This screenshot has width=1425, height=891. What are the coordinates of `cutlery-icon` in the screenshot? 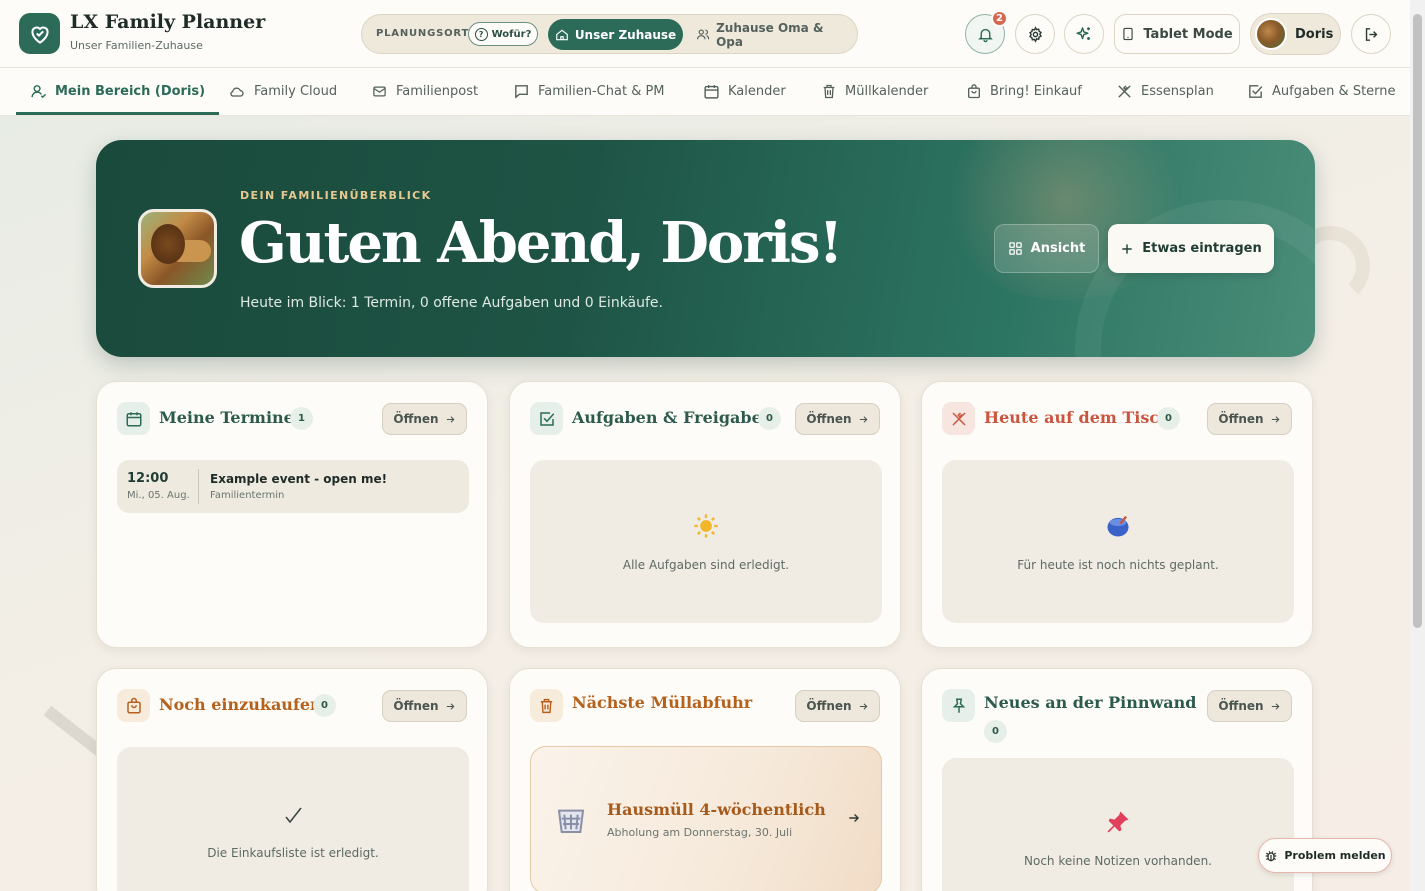 It's located at (958, 418).